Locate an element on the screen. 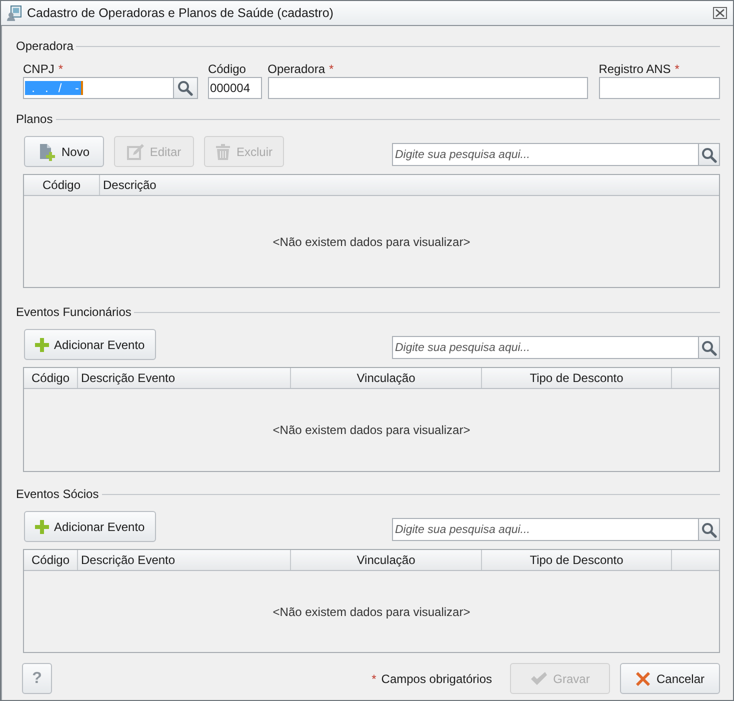 The width and height of the screenshot is (734, 701). field-value: . . / - is located at coordinates (54, 88).